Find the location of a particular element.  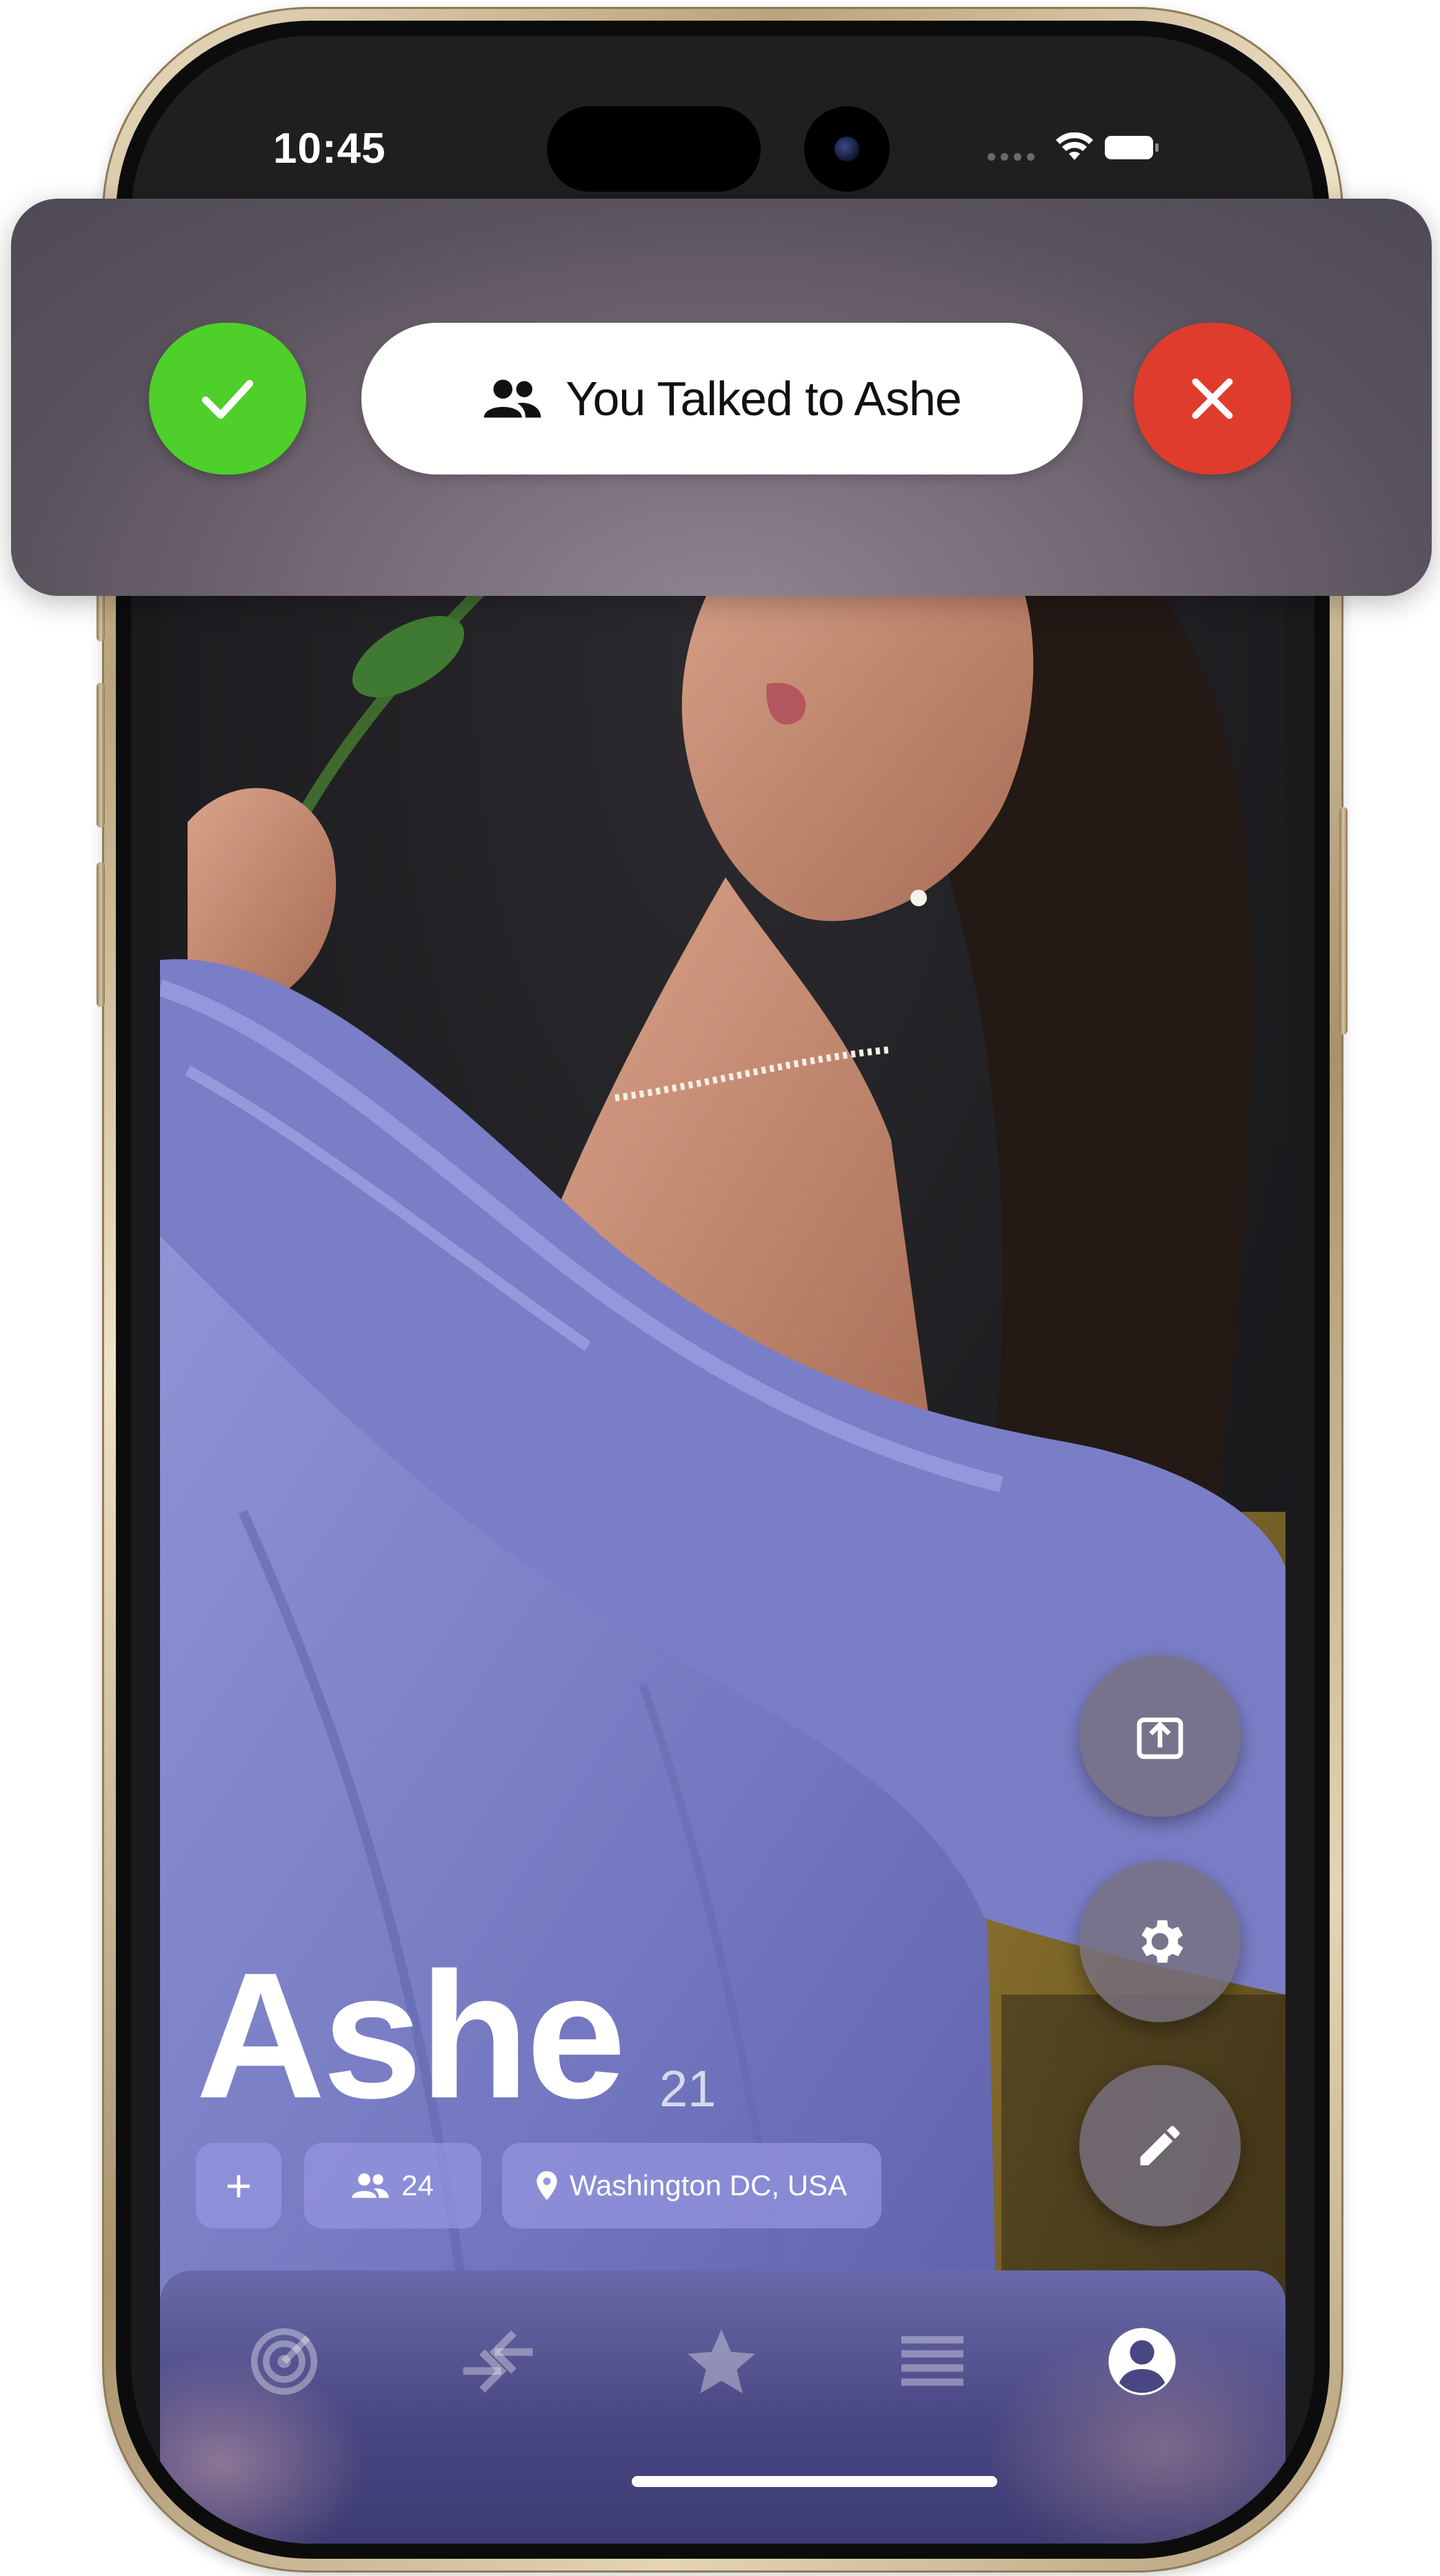

decline-button is located at coordinates (1212, 399).